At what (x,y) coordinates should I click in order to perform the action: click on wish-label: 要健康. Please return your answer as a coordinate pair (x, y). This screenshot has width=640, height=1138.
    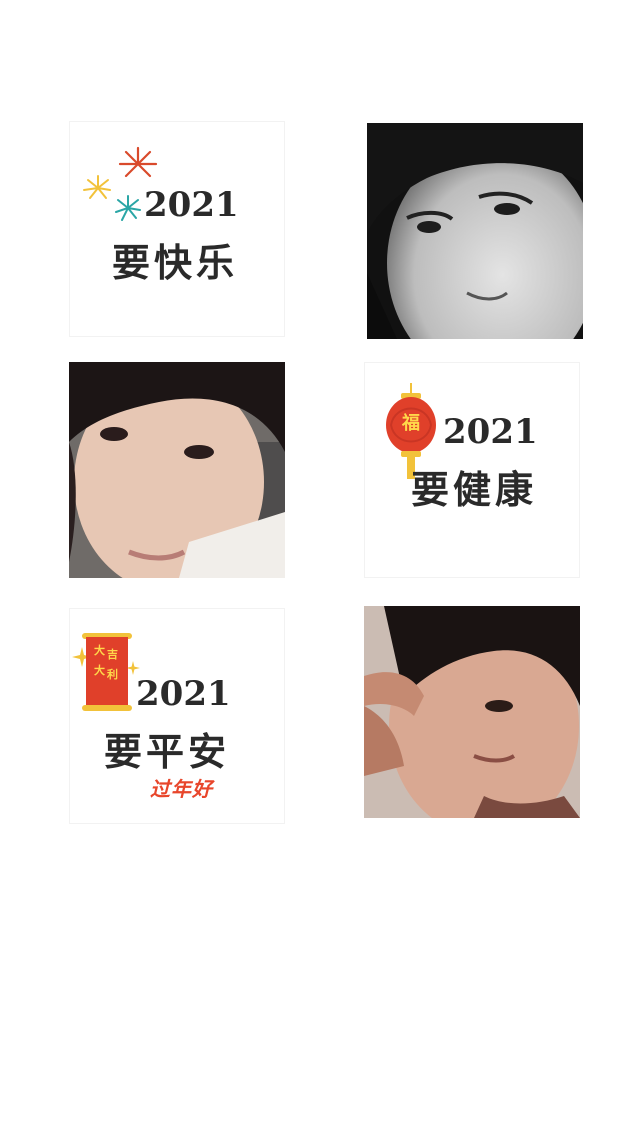
    Looking at the image, I should click on (474, 489).